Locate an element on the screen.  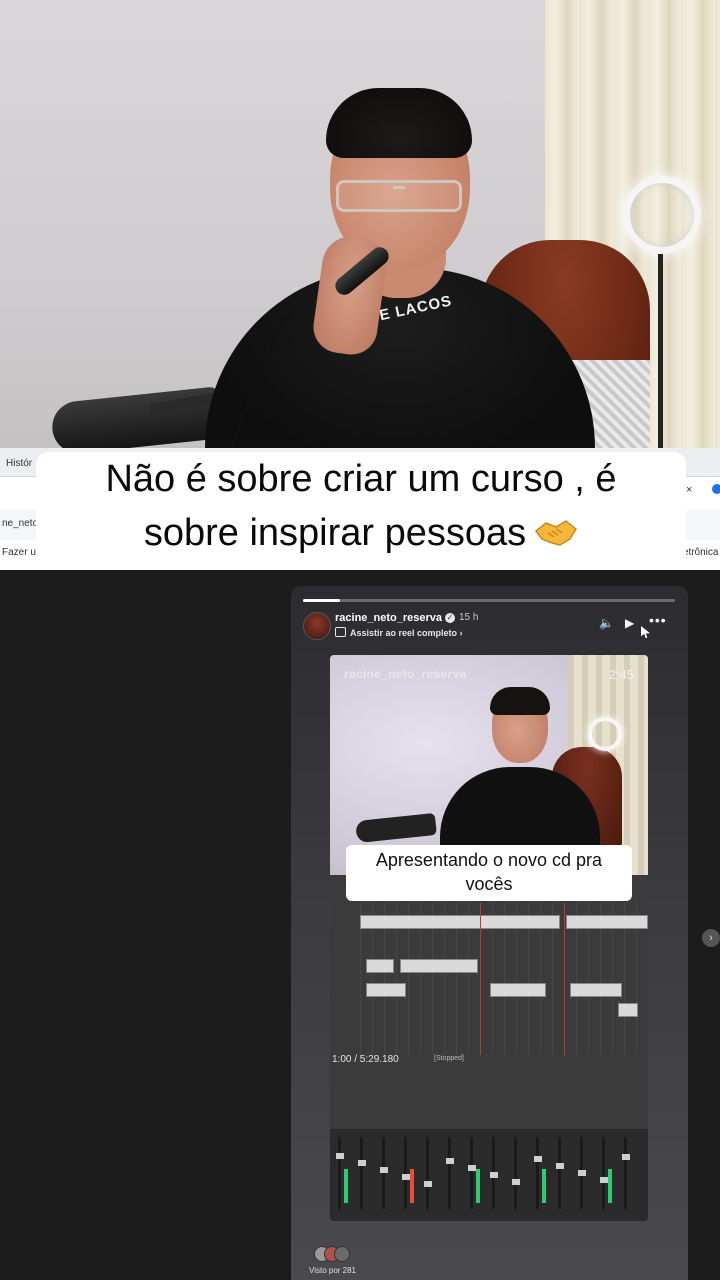
chevron-right-icon: › is located at coordinates (460, 633).